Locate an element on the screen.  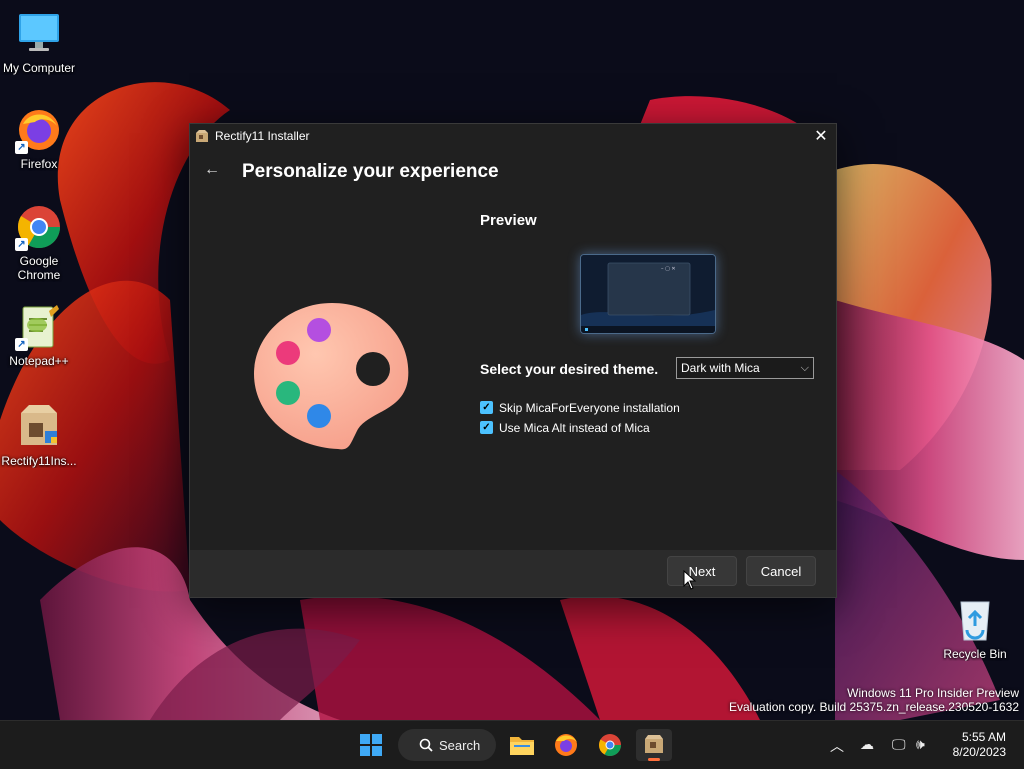
recycle-bin-icon is located at coordinates (975, 620).